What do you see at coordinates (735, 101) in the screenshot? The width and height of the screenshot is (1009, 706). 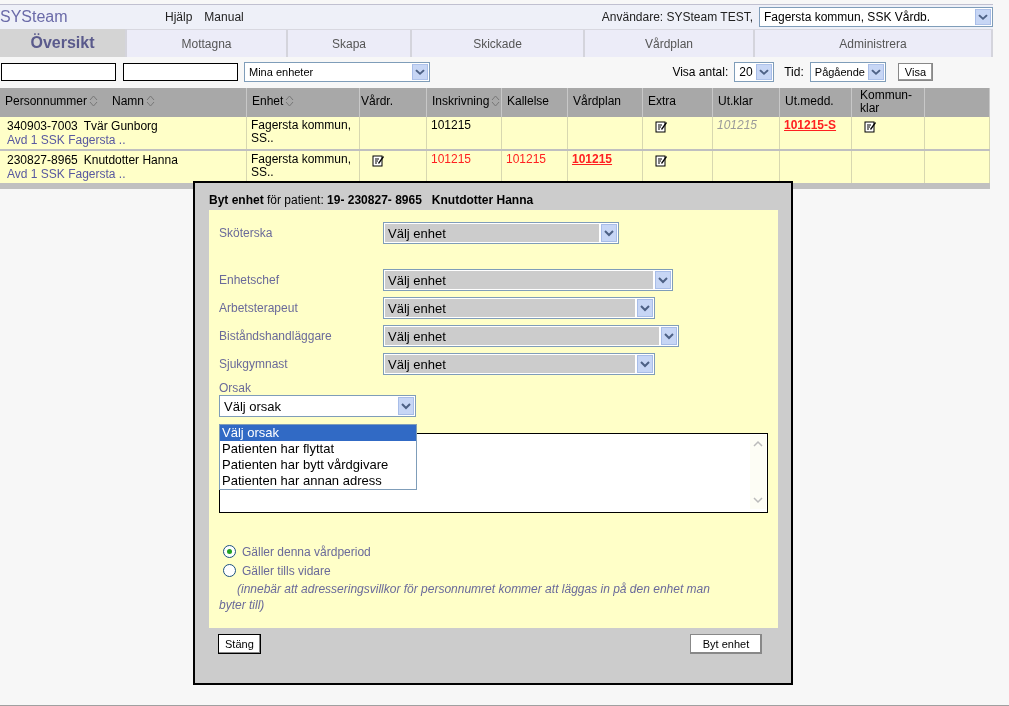 I see `column-header: Ut.klar` at bounding box center [735, 101].